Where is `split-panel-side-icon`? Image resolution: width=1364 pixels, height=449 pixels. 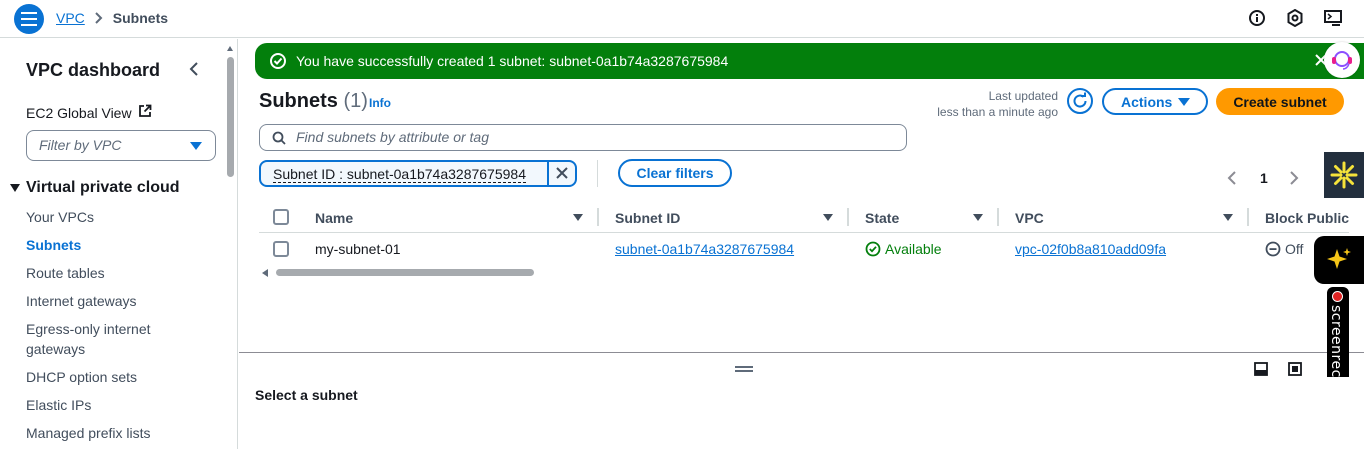
split-panel-side-icon is located at coordinates (1296, 370).